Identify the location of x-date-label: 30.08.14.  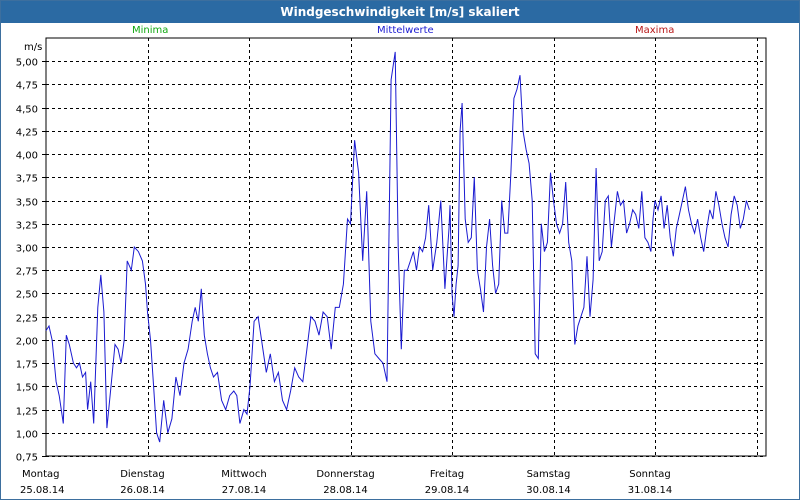
(548, 490).